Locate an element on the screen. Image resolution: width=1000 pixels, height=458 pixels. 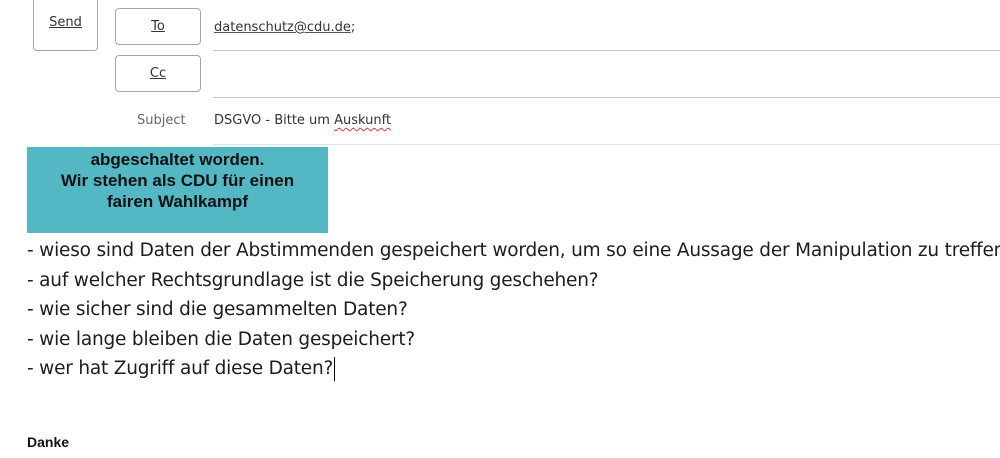
subject-text: DSGVO - Bitte um is located at coordinates (274, 120).